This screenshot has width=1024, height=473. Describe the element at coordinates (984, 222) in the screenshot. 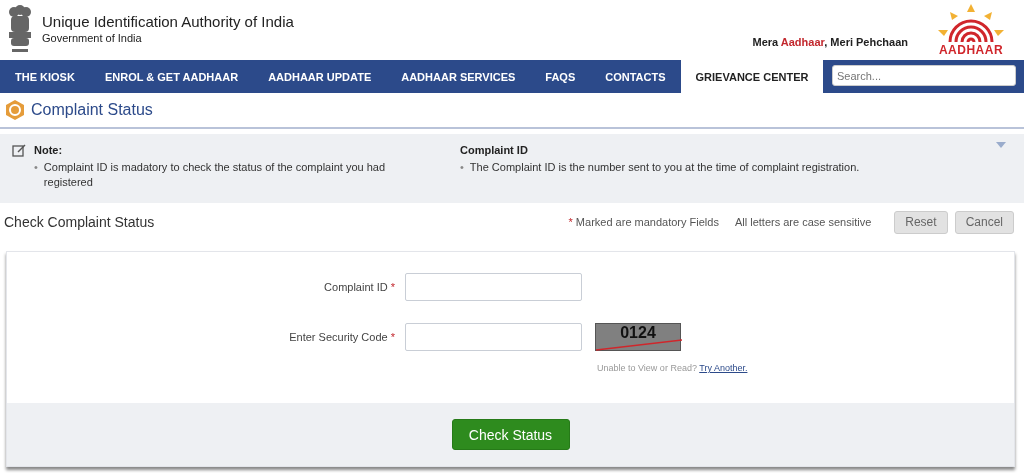

I see `form-button: Cancel` at that location.